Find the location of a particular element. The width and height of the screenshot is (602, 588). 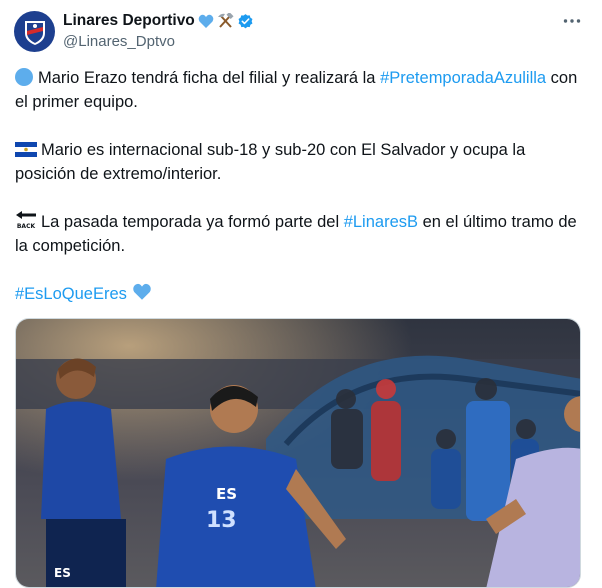

author-name: Linares Deportivo is located at coordinates (129, 21).